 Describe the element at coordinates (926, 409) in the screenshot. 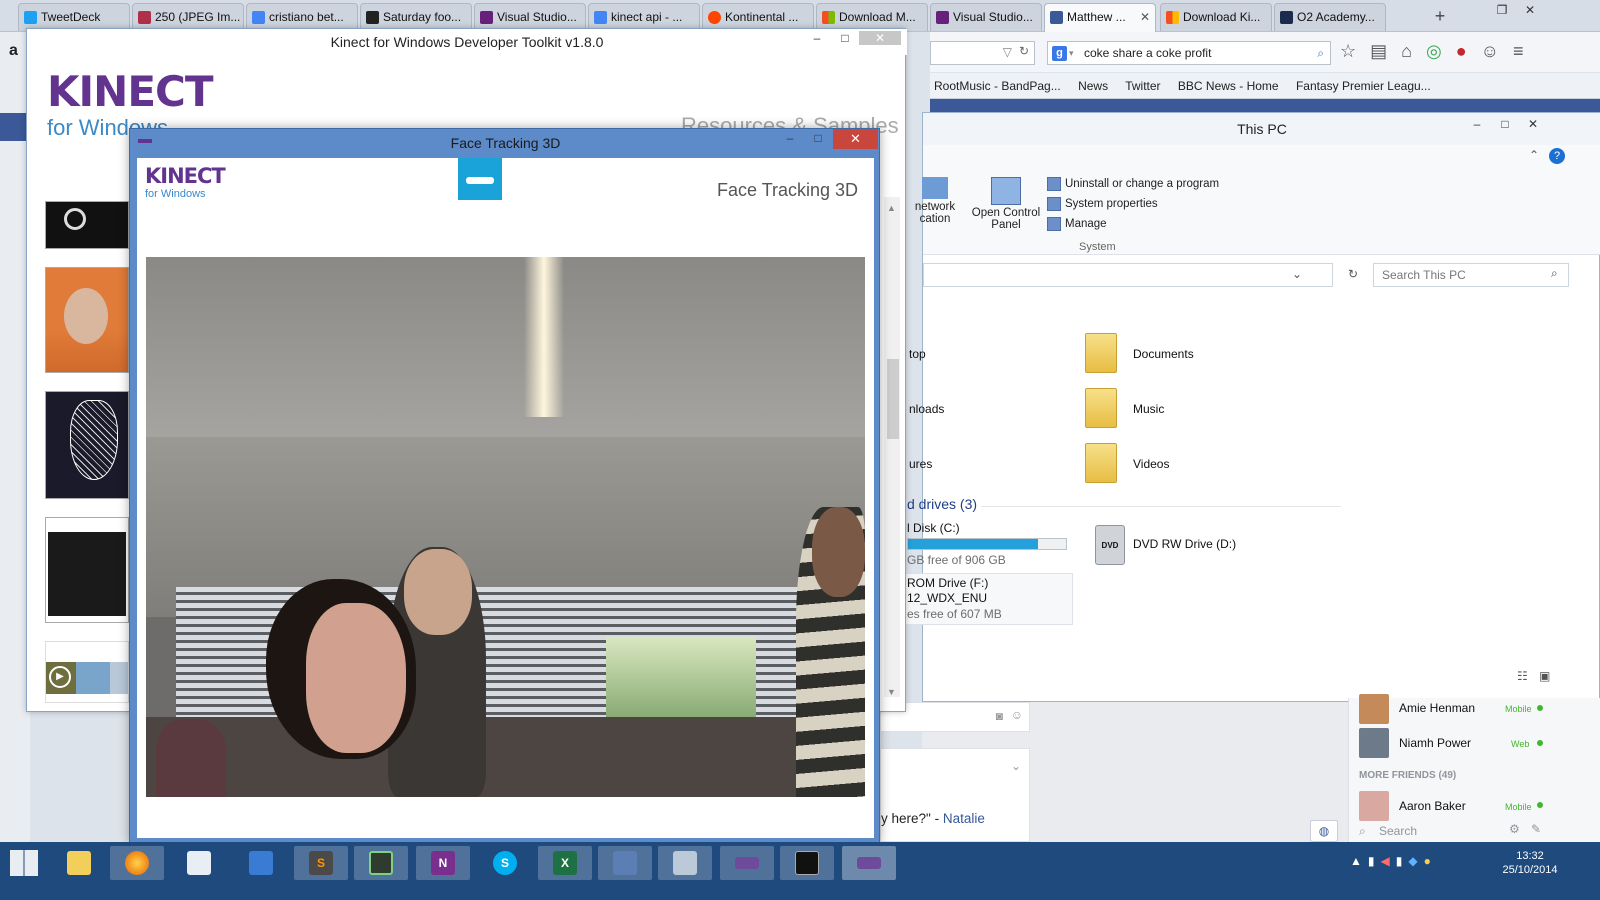

I see `folder-downloads: nloads` at that location.